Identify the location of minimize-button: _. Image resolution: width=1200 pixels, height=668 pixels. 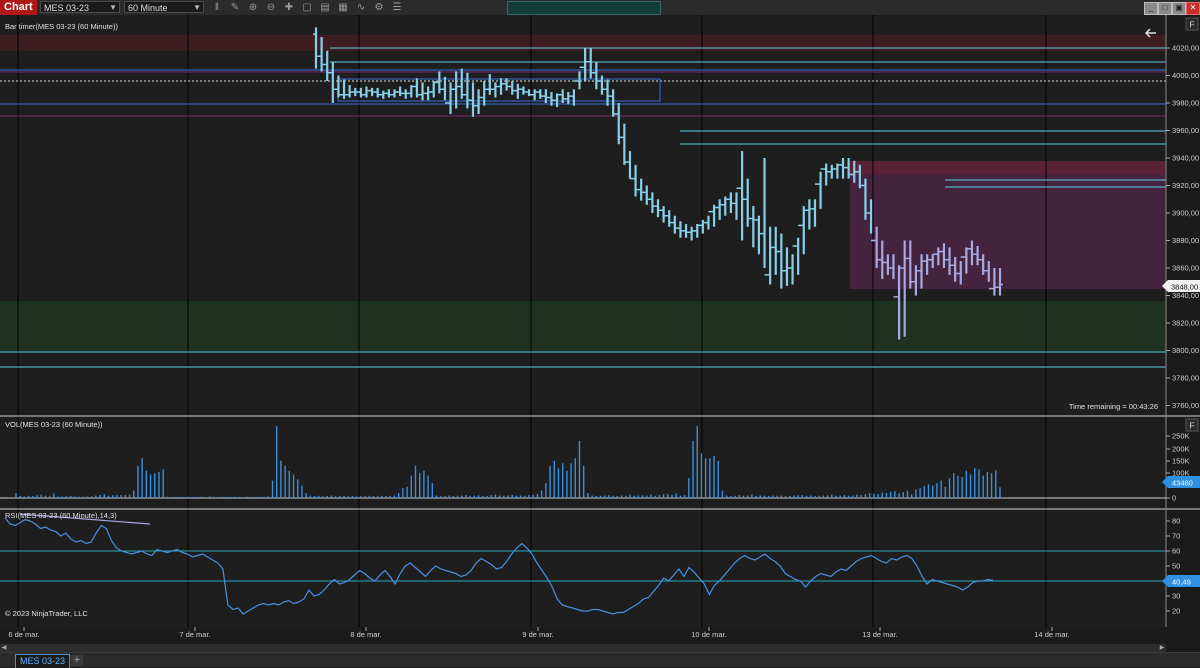
(1151, 8).